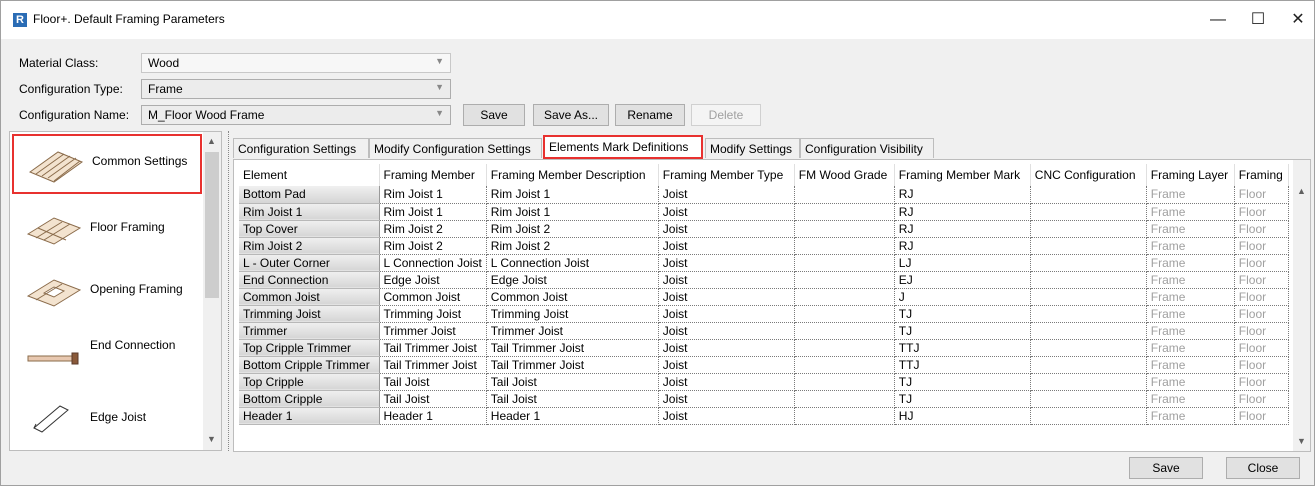 The height and width of the screenshot is (486, 1315). Describe the element at coordinates (1258, 20) in the screenshot. I see `maximize-button: ☐` at that location.